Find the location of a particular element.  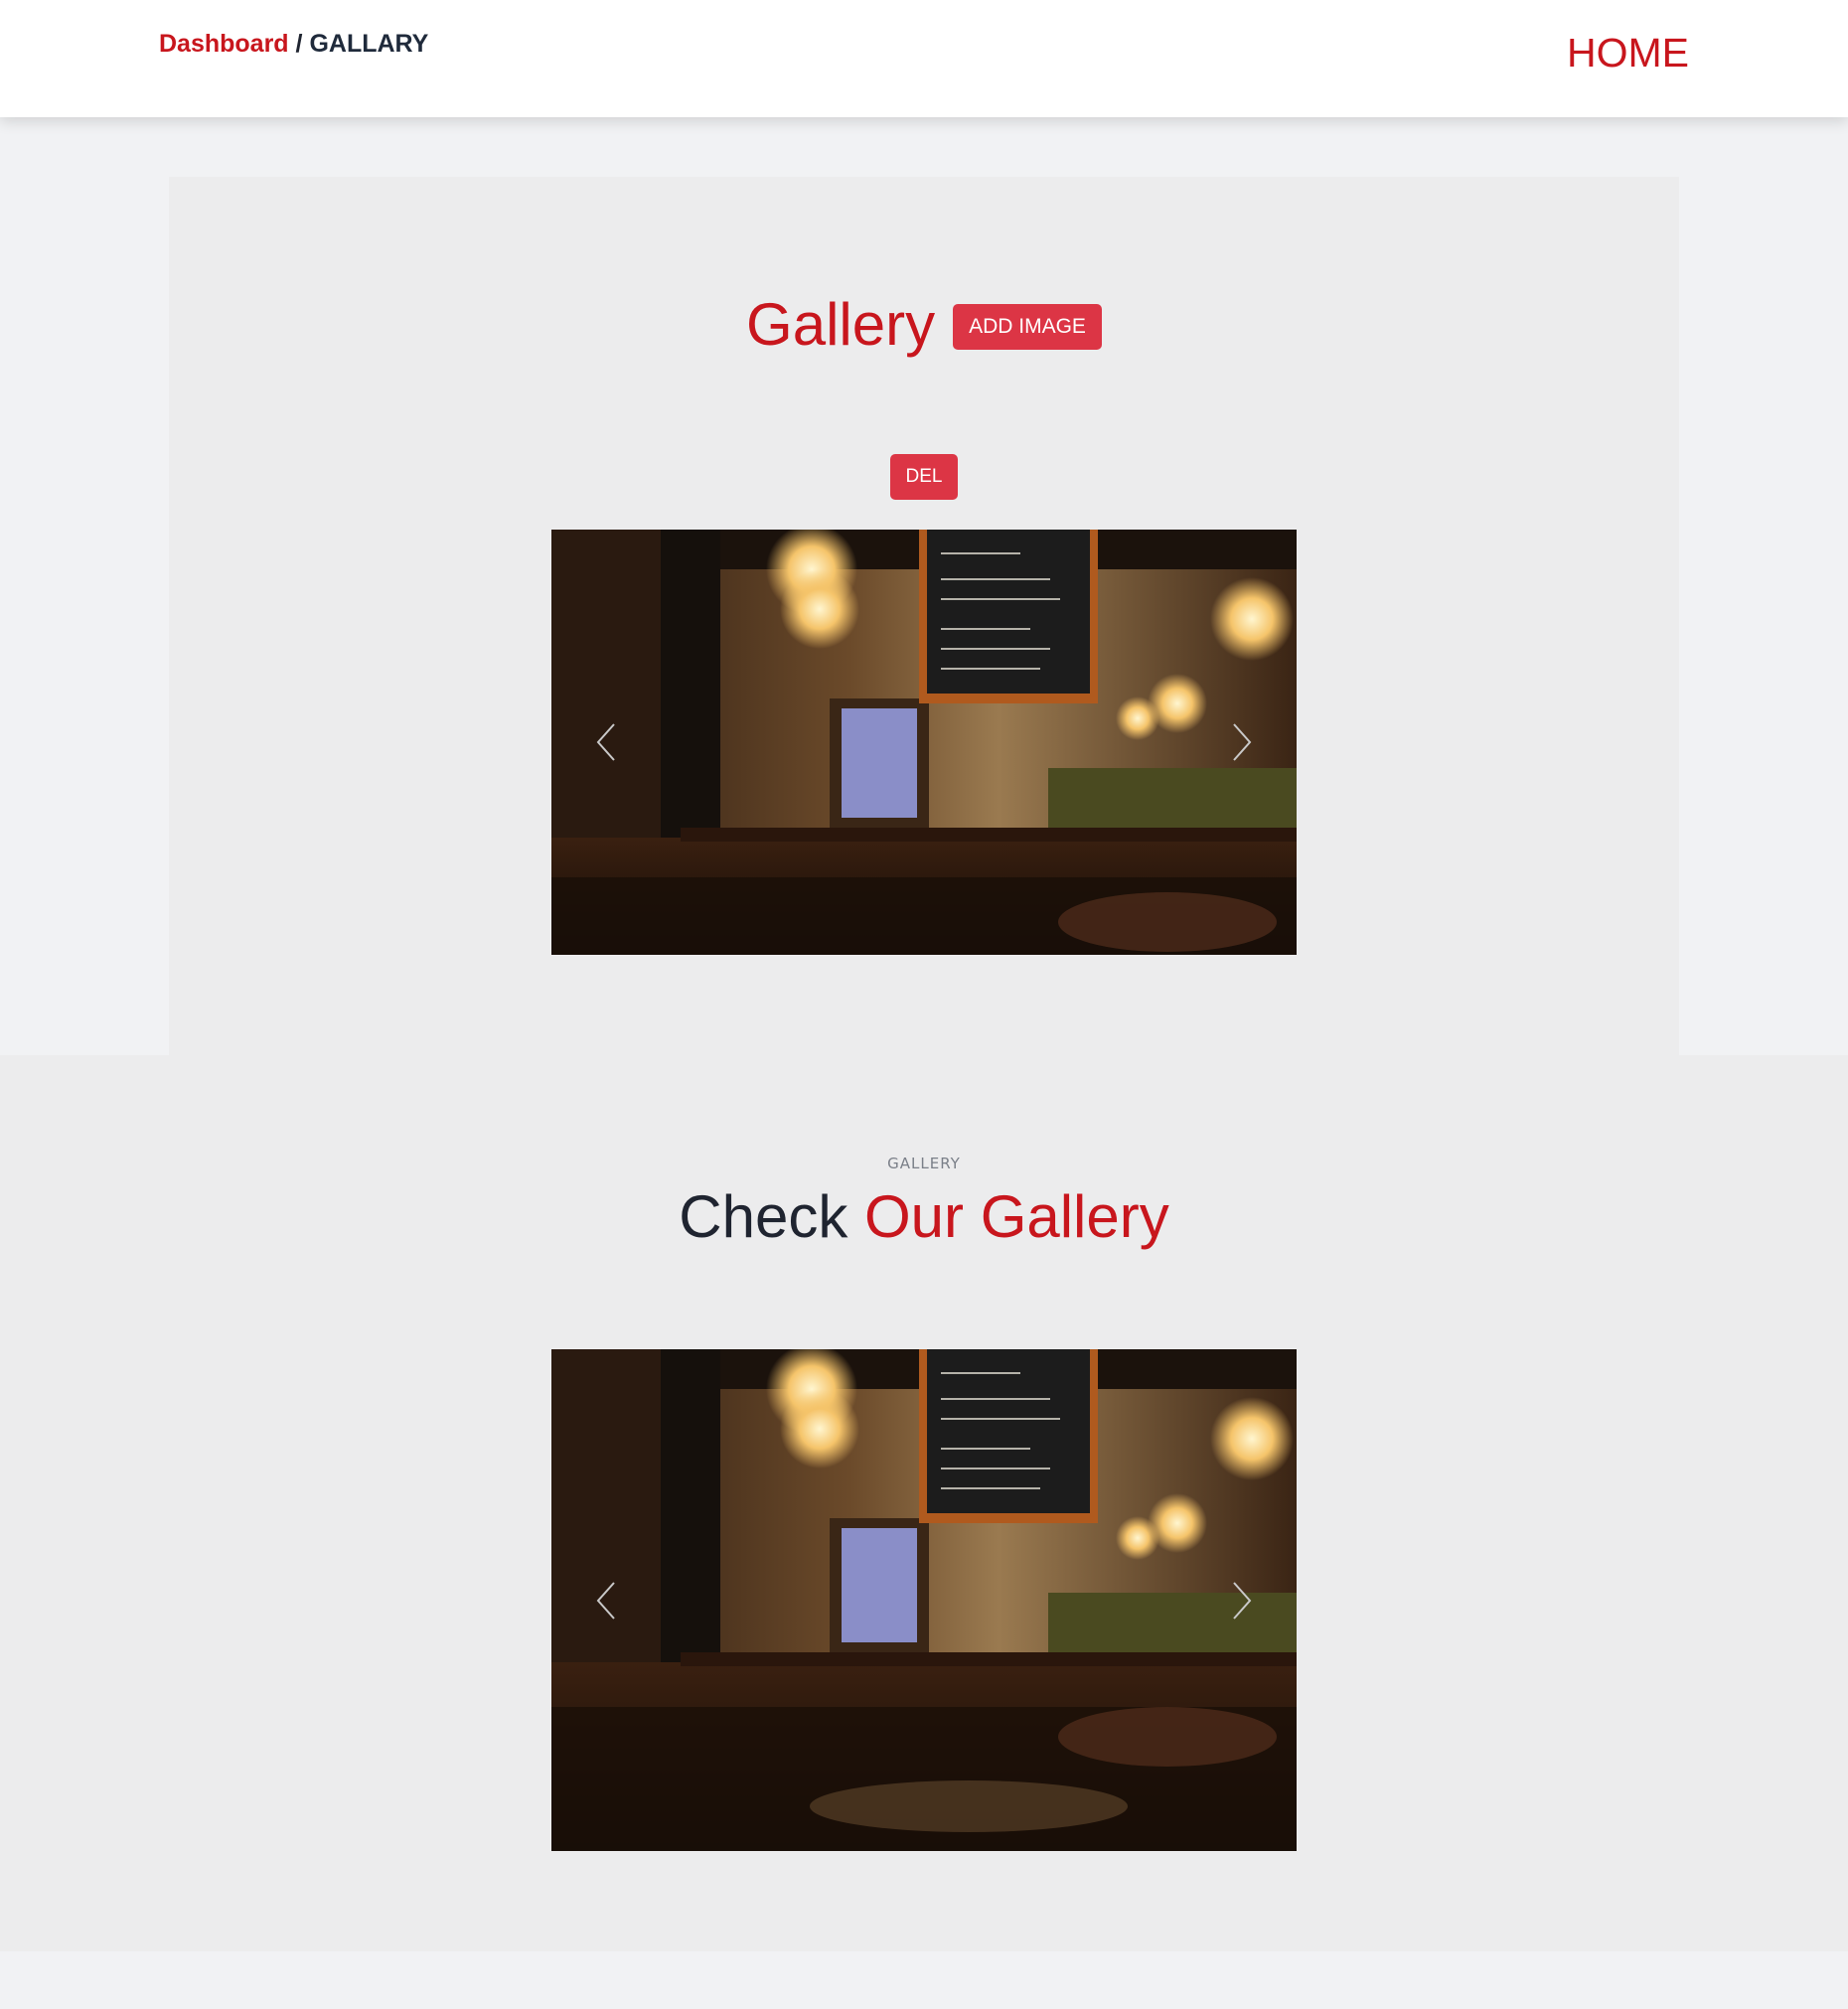

public-image-carousel is located at coordinates (924, 1600).